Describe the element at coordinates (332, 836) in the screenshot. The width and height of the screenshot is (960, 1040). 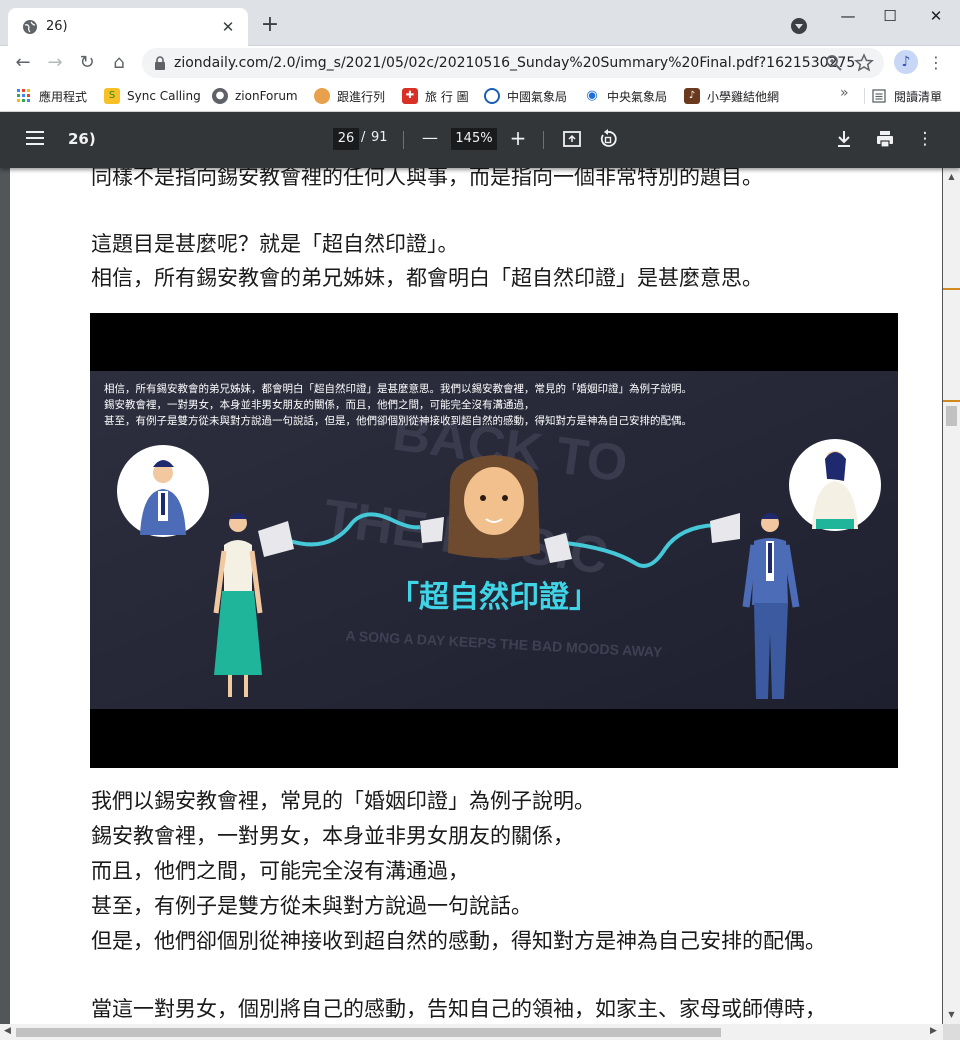
I see `paragraph-line: 錫安教會裡，一對男女，本身並非男女朋友的關係，` at that location.